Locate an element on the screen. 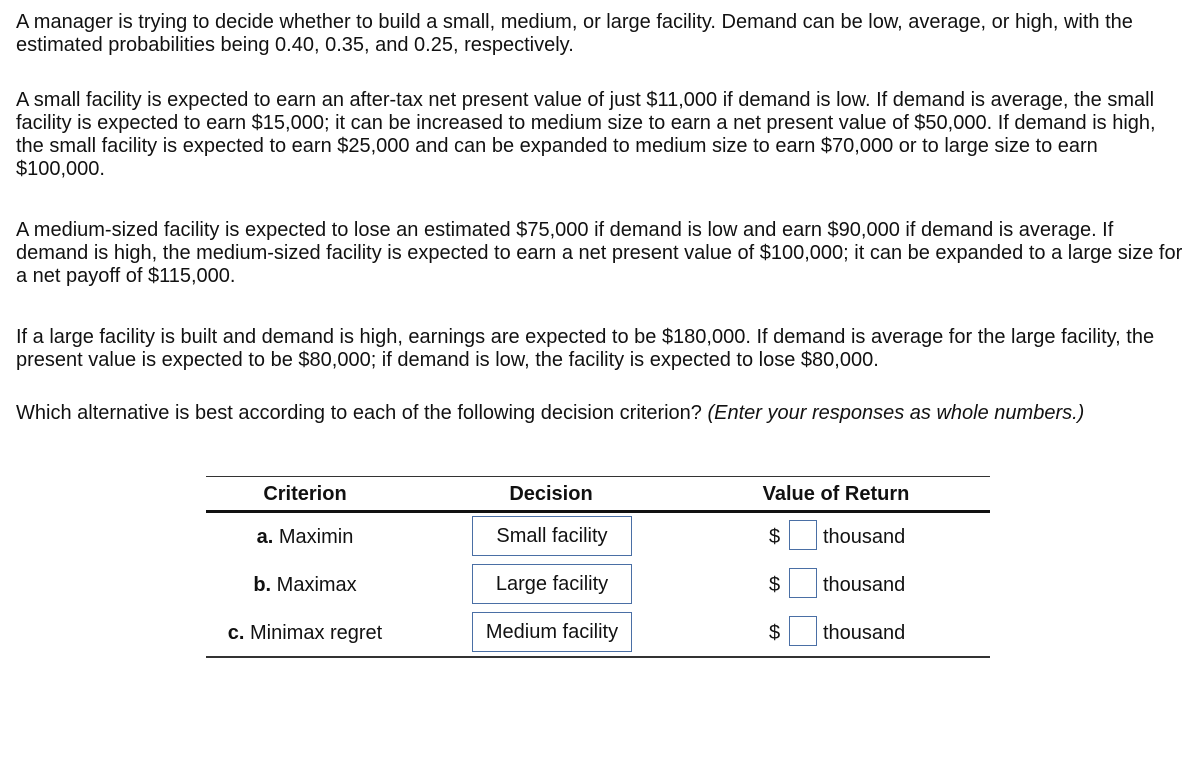 The width and height of the screenshot is (1200, 764). header-decision: Decision is located at coordinates (551, 494).